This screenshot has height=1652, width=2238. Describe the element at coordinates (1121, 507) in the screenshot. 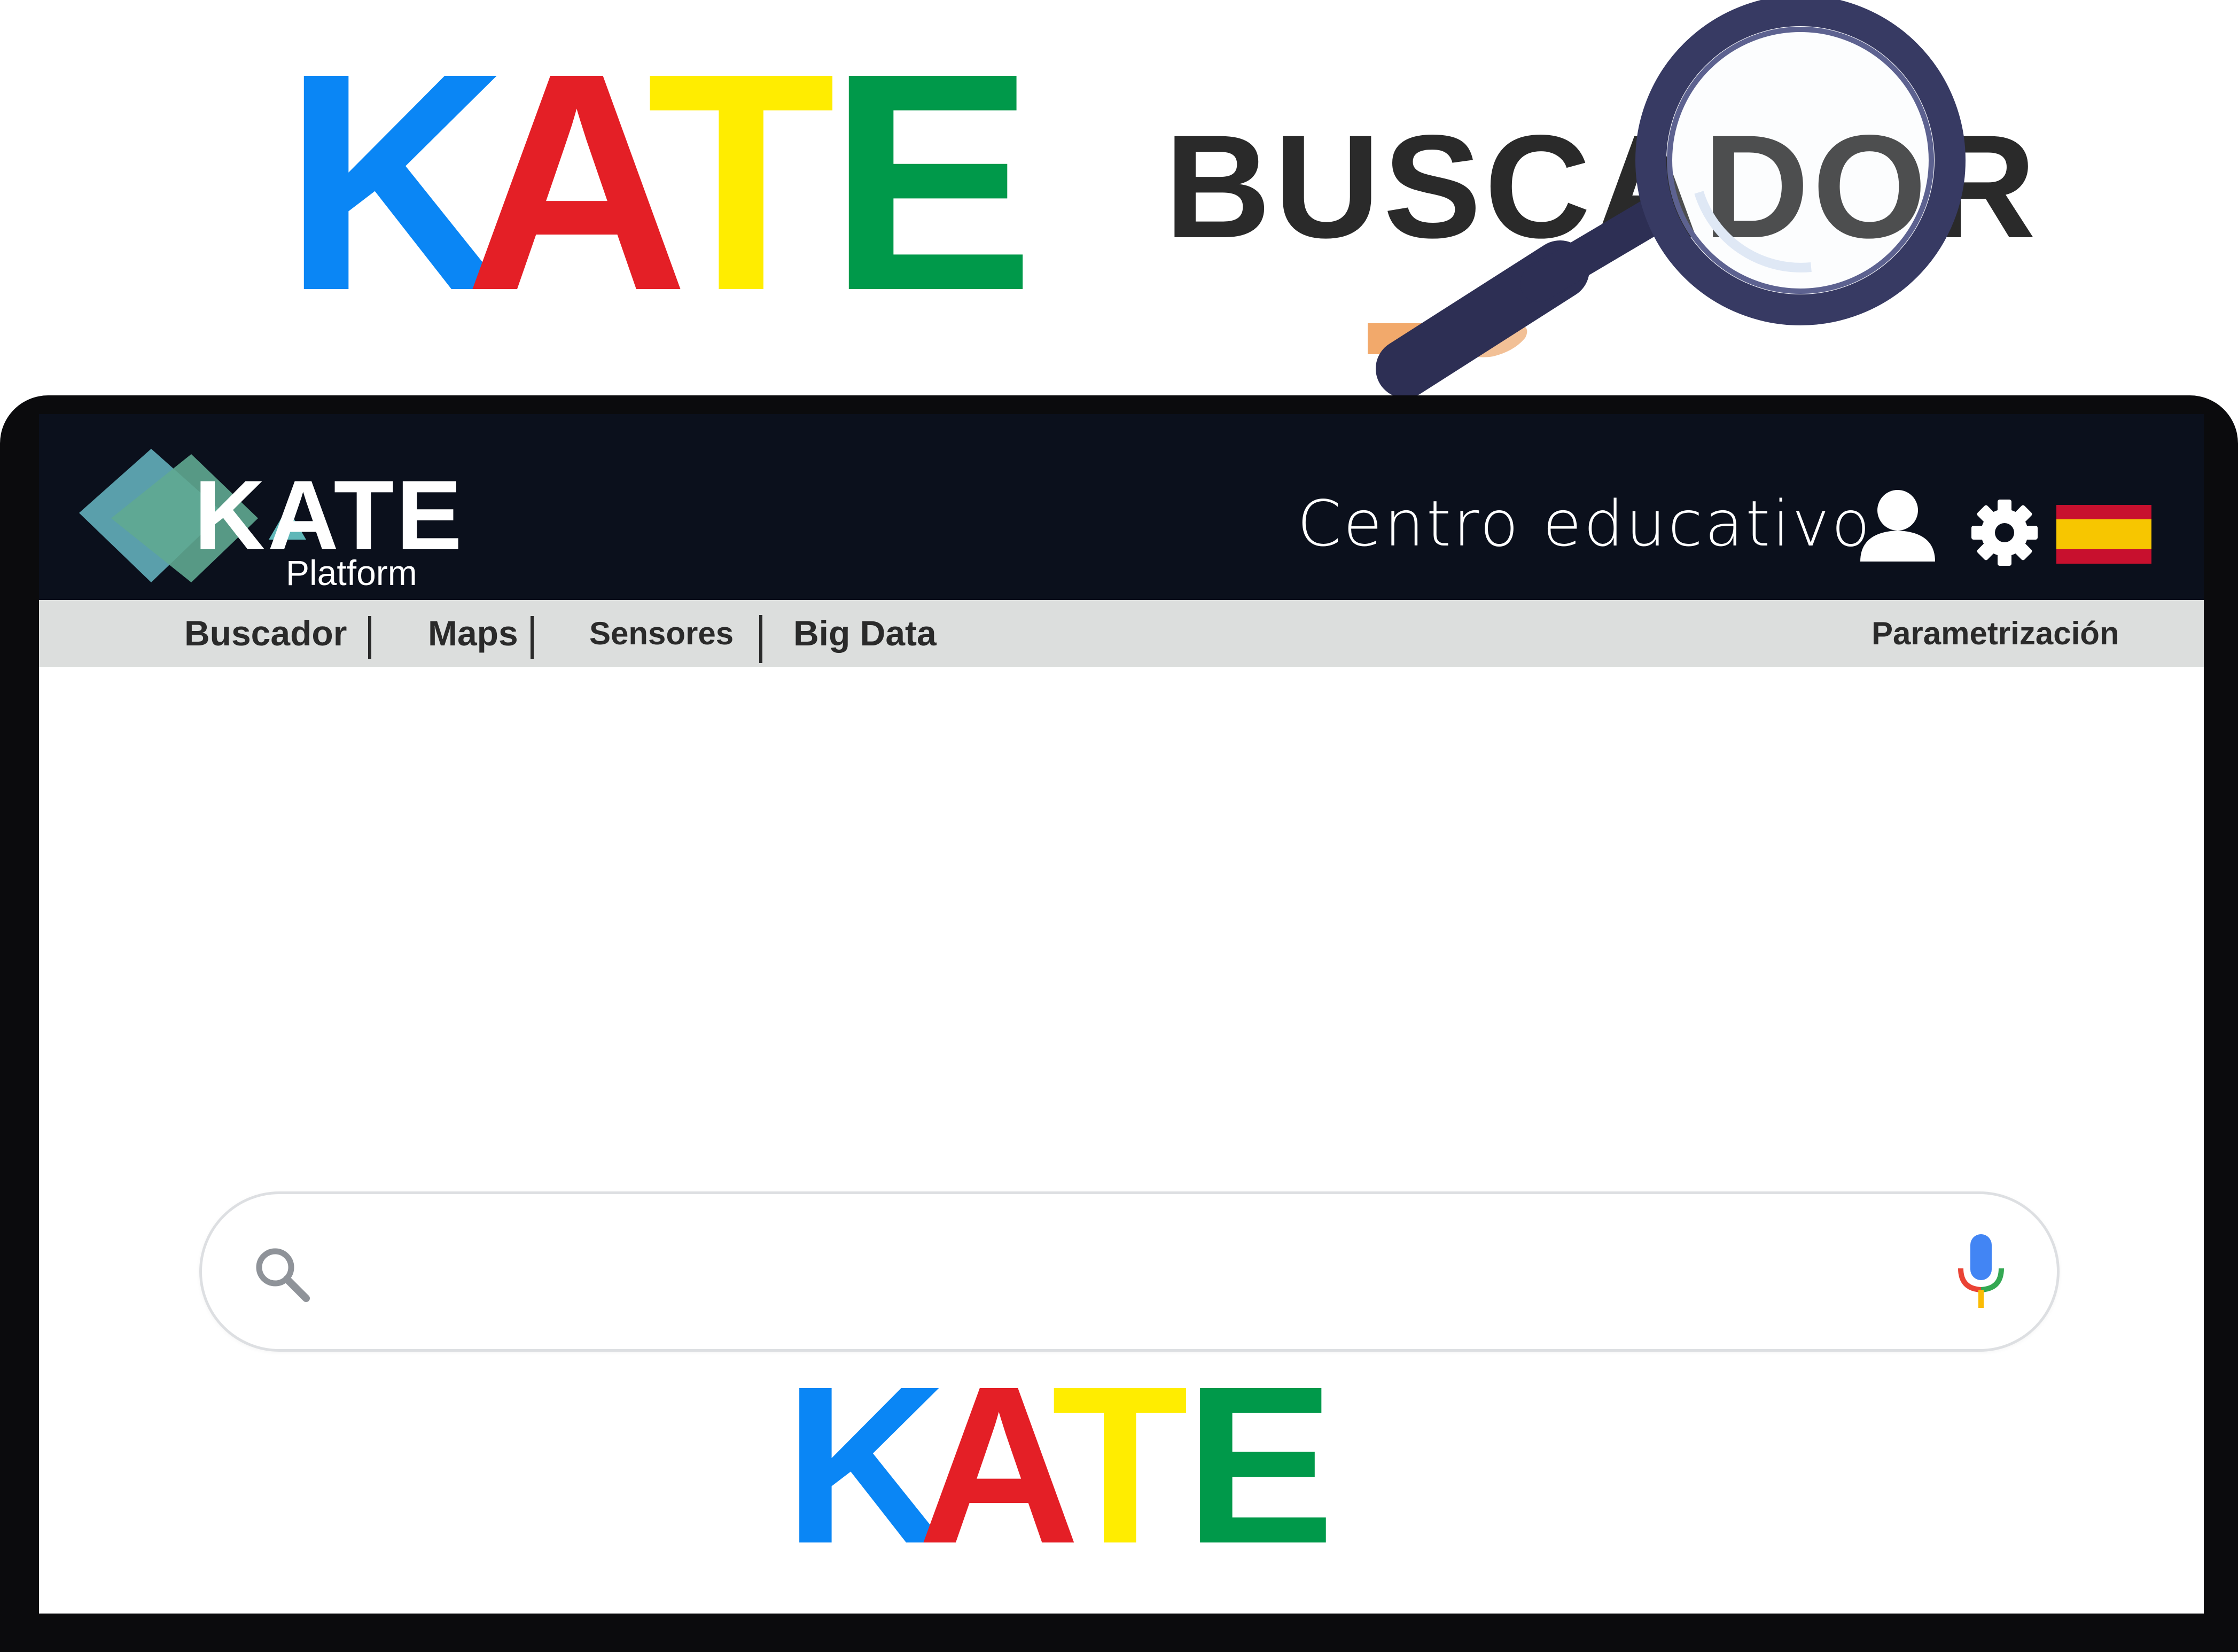

I see `app-header: KATE Platform Centro educativo` at that location.